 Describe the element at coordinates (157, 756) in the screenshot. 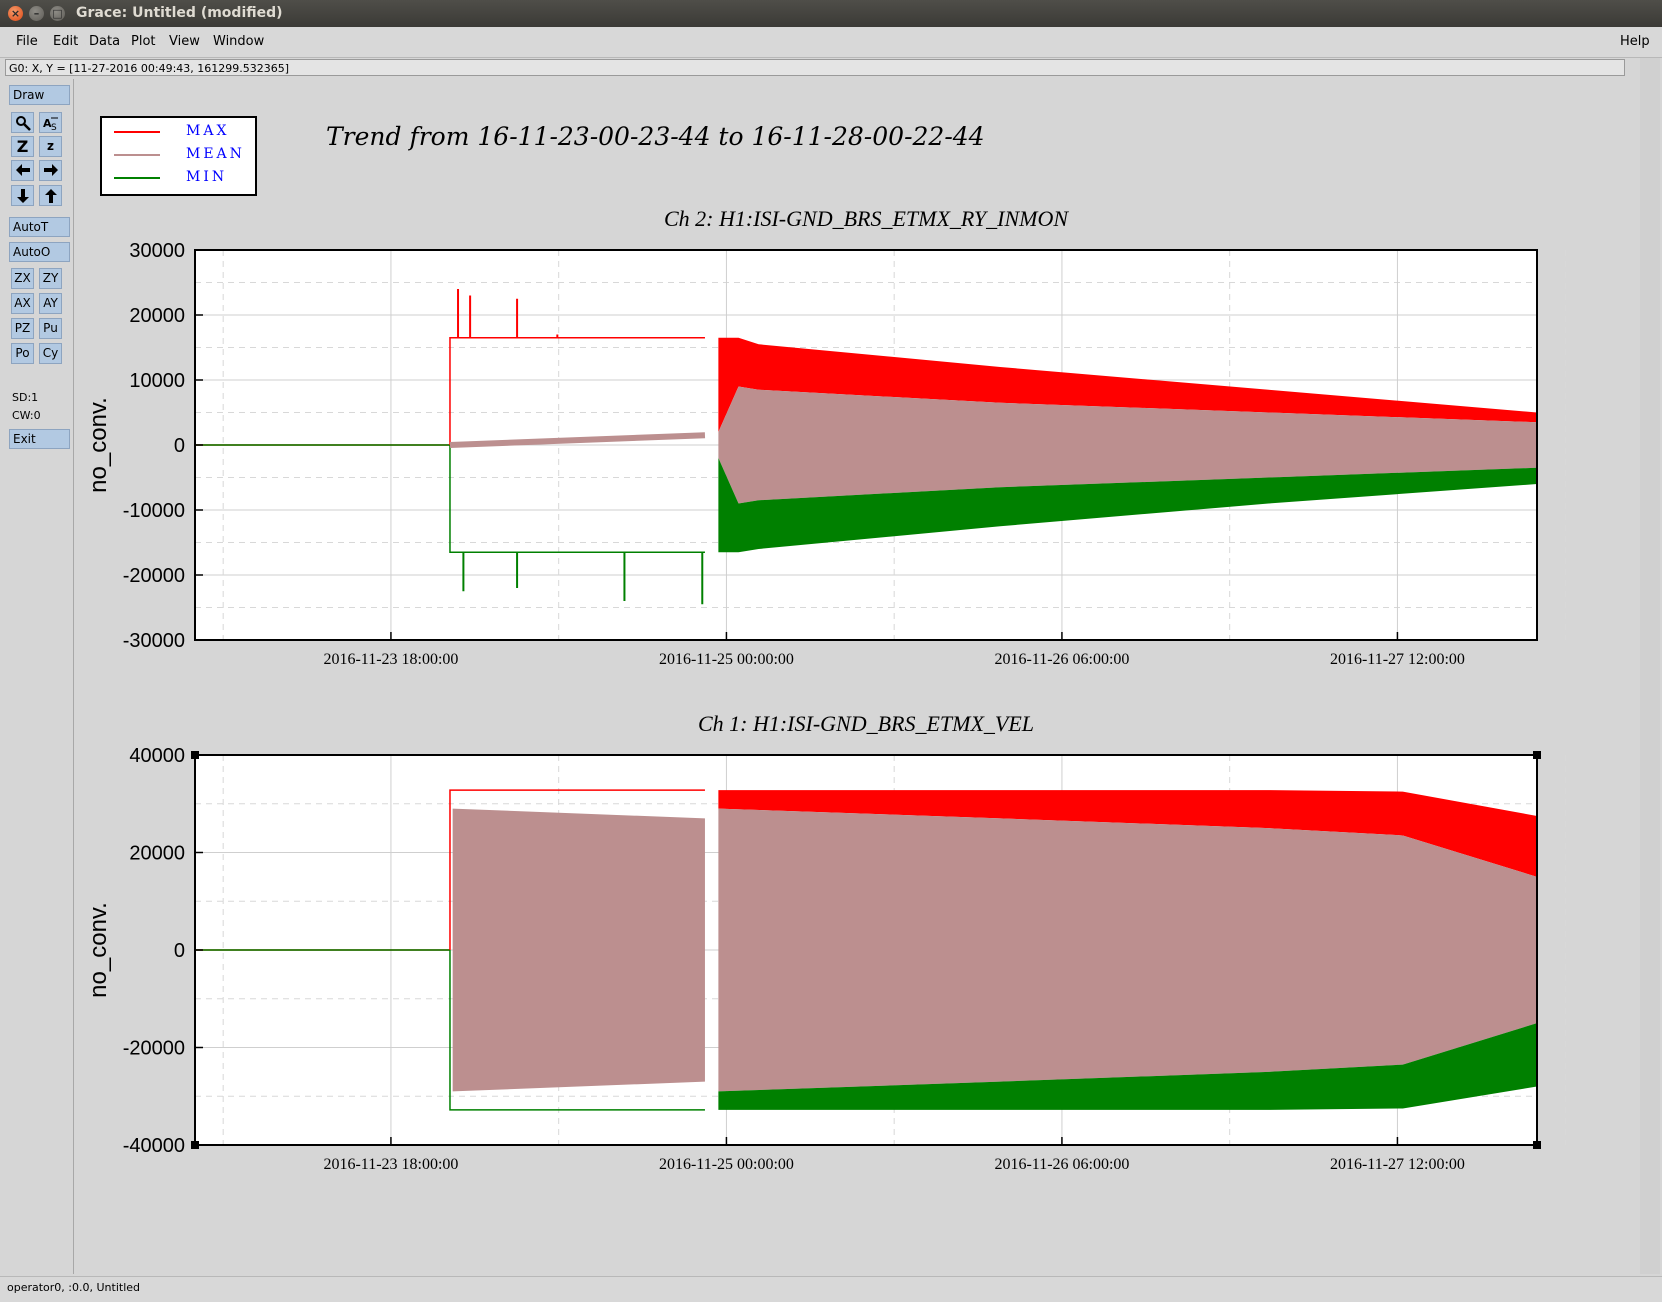

I see `y-tick-label: 40000` at that location.